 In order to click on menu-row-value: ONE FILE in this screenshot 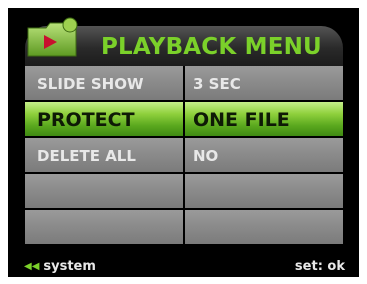, I will do `click(264, 119)`.